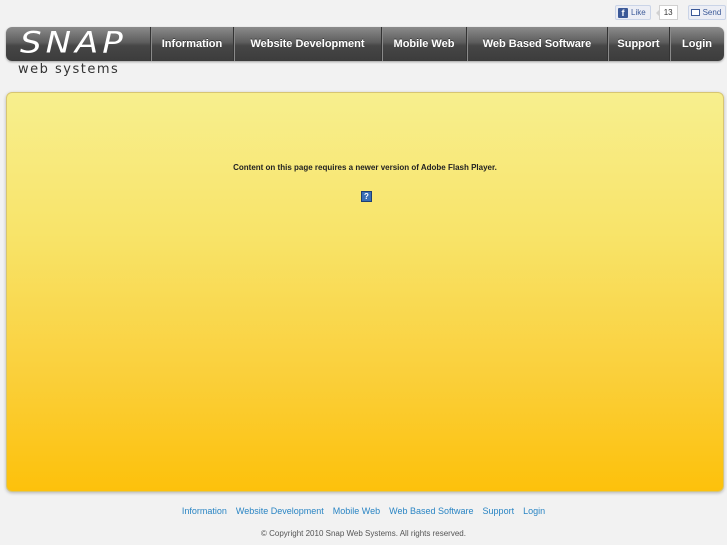 The height and width of the screenshot is (545, 727). I want to click on like-label: Like, so click(638, 12).